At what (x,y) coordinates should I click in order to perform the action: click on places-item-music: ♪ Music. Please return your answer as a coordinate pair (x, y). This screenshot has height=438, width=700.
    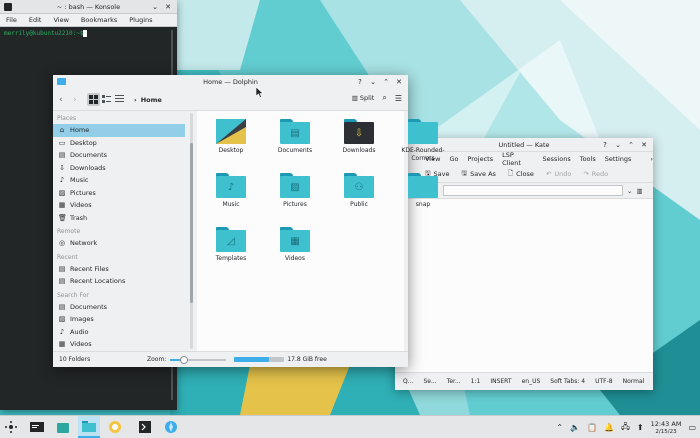
    Looking at the image, I should click on (124, 180).